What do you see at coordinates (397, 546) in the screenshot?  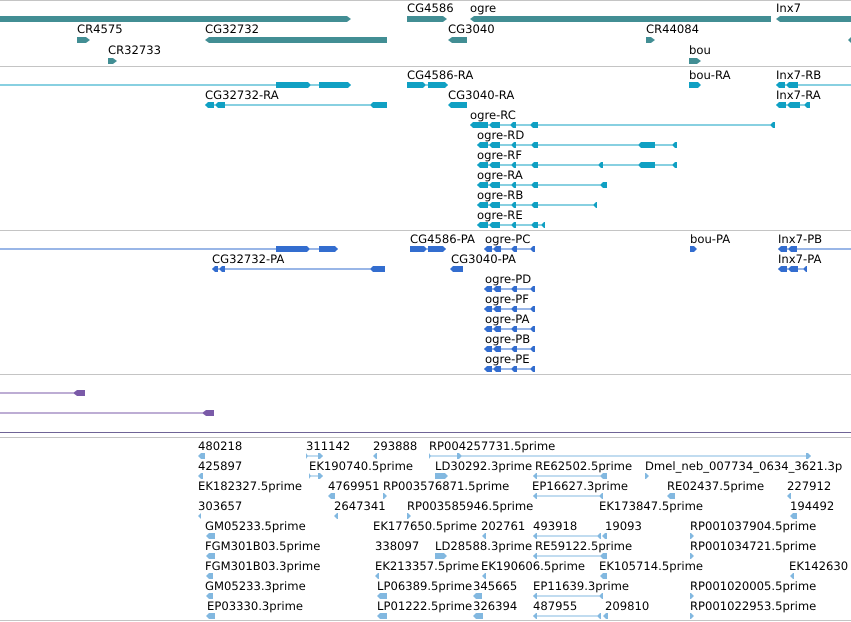 I see `feature-label: 338097` at bounding box center [397, 546].